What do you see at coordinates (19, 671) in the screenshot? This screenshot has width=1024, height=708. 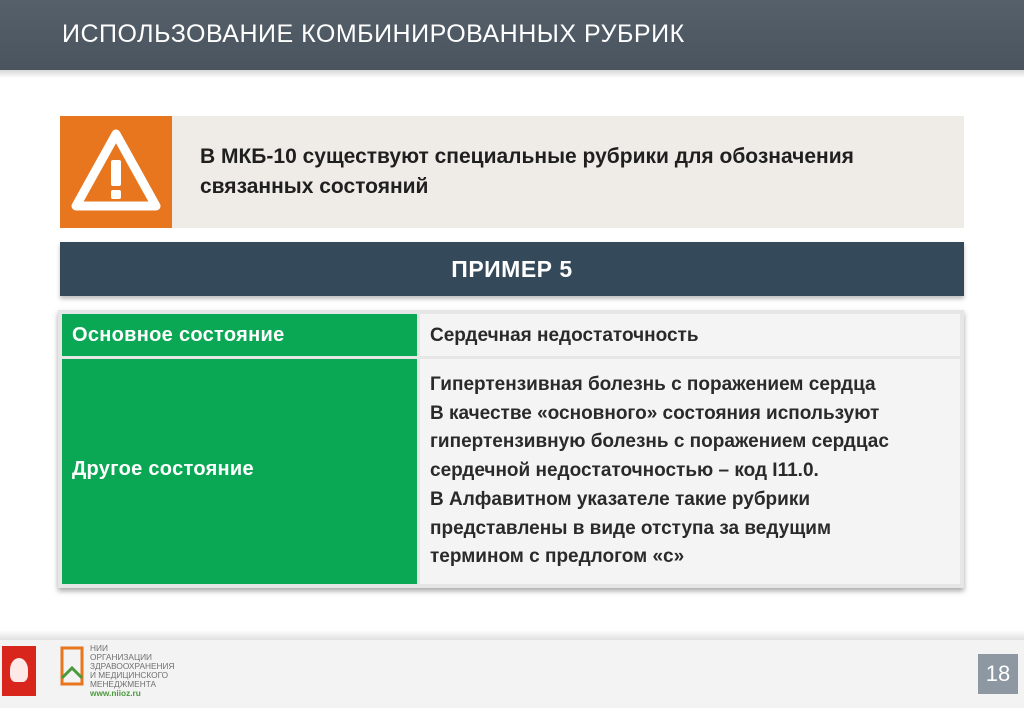 I see `moscow-emblem-icon` at bounding box center [19, 671].